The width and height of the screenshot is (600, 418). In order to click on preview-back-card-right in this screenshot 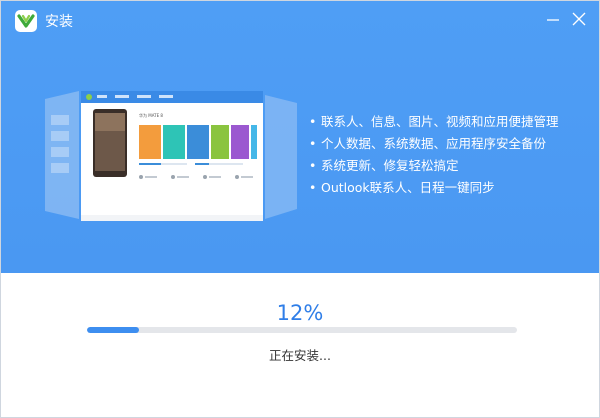, I will do `click(281, 157)`.